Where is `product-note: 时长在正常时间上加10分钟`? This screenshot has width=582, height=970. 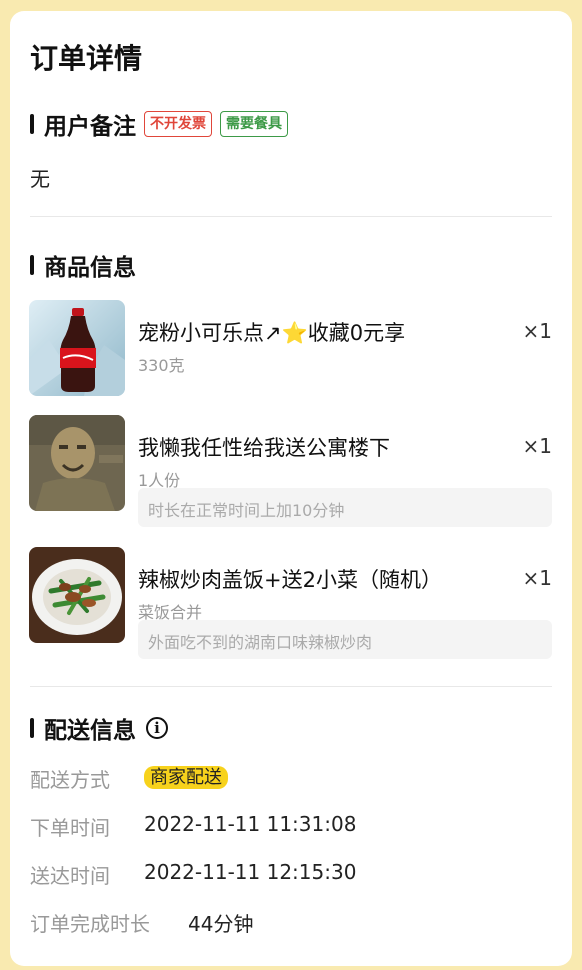
product-note: 时长在正常时间上加10分钟 is located at coordinates (345, 507).